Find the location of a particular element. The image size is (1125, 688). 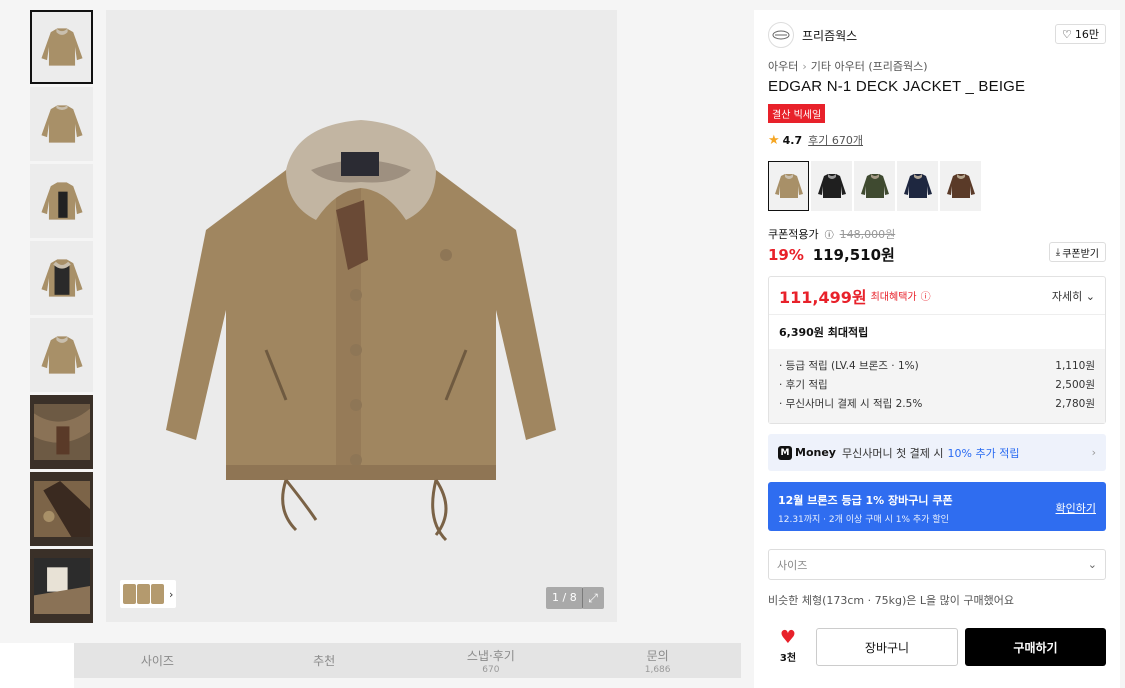

rating-row: ★ 4.7 후기 670개 is located at coordinates (815, 140).